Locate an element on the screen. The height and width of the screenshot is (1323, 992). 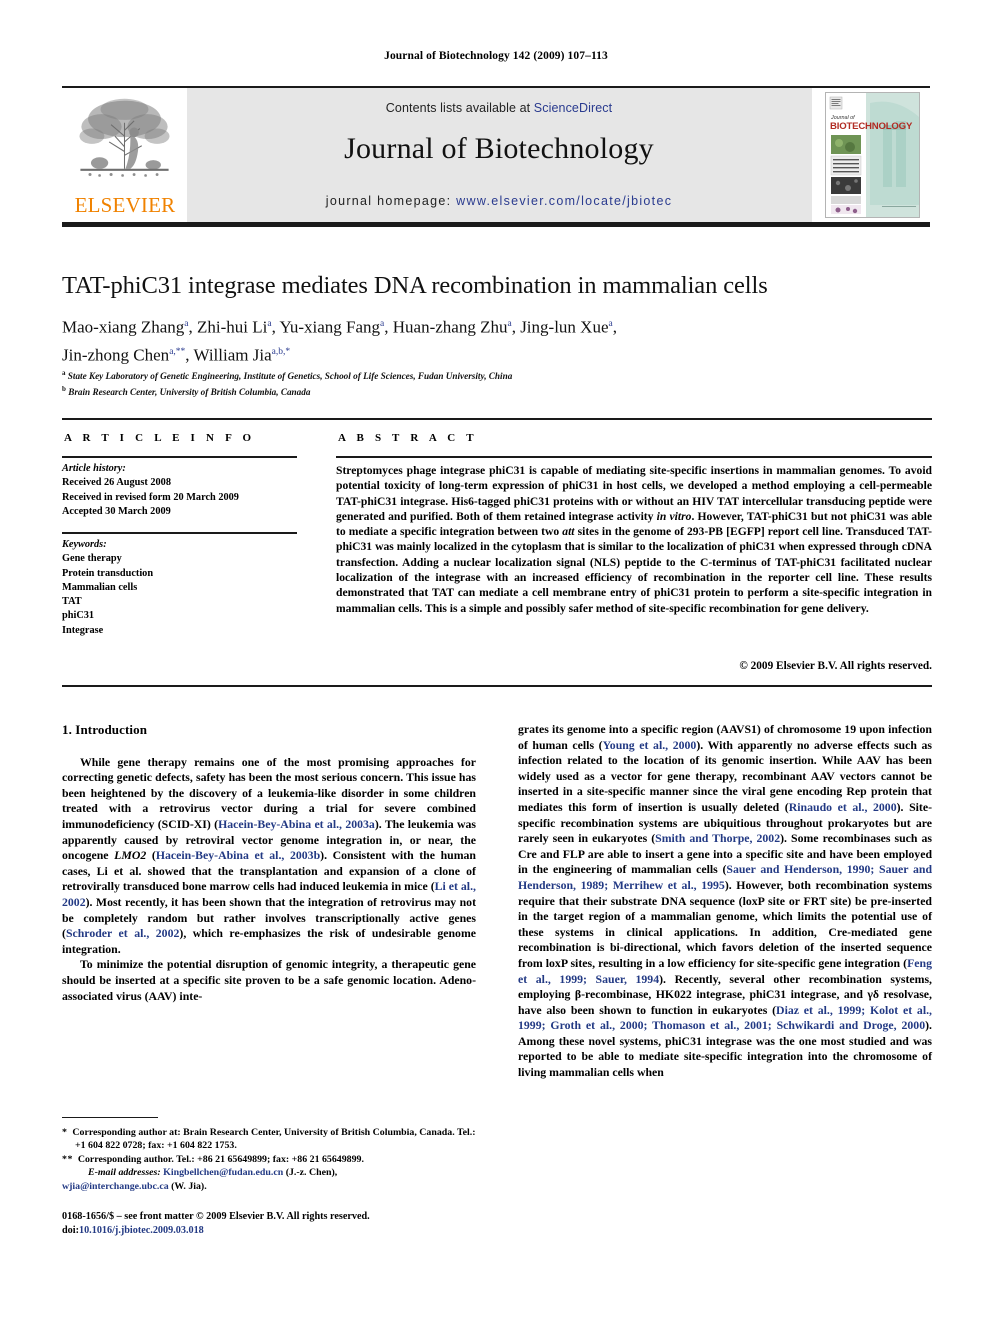
keyword-item: Mammalian cells is located at coordinates (100, 587).